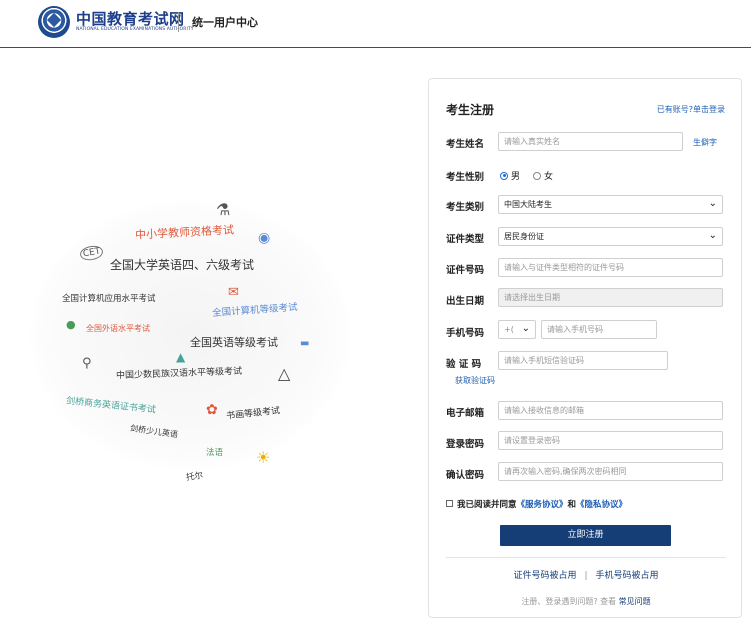 This screenshot has width=751, height=625. Describe the element at coordinates (549, 177) in the screenshot. I see `gender-female-label: 女` at that location.